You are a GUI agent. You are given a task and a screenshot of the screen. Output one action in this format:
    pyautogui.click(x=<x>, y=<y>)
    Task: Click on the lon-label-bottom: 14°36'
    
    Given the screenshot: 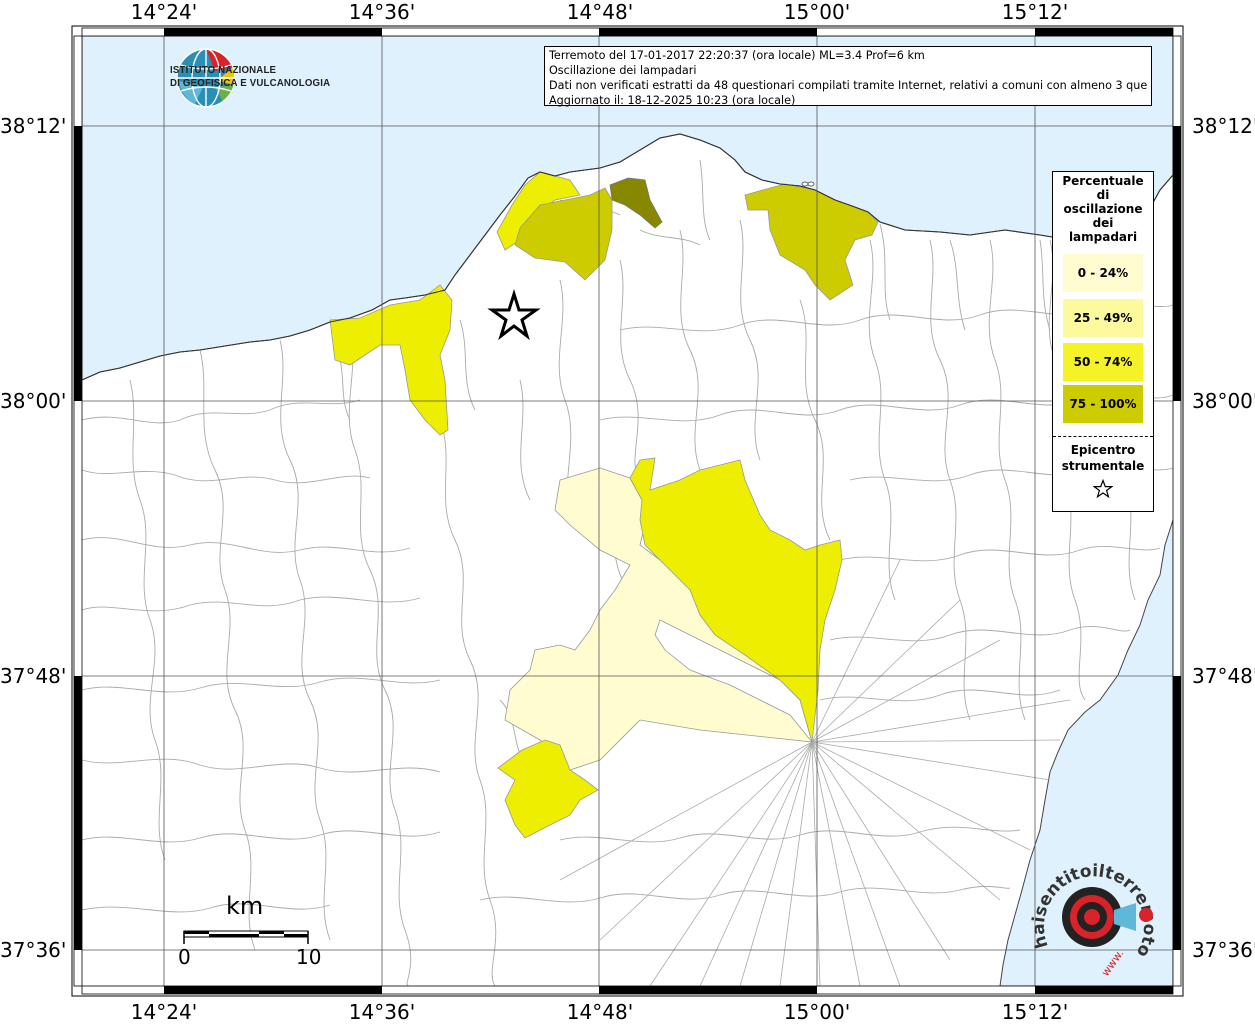 What is the action you would take?
    pyautogui.click(x=382, y=1012)
    